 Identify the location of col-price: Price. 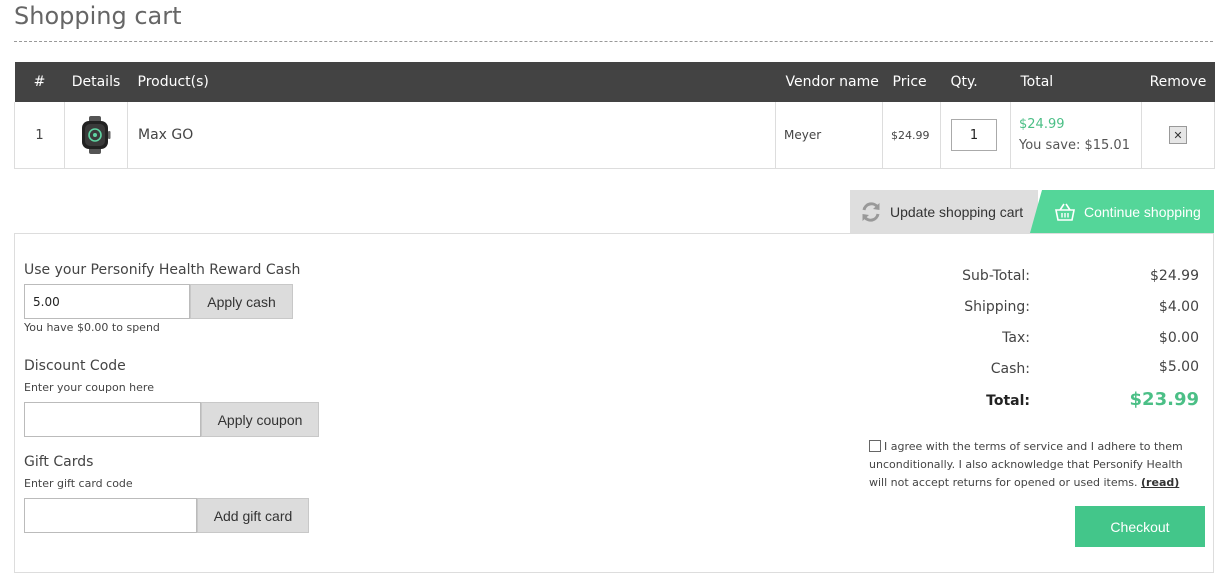
(911, 82).